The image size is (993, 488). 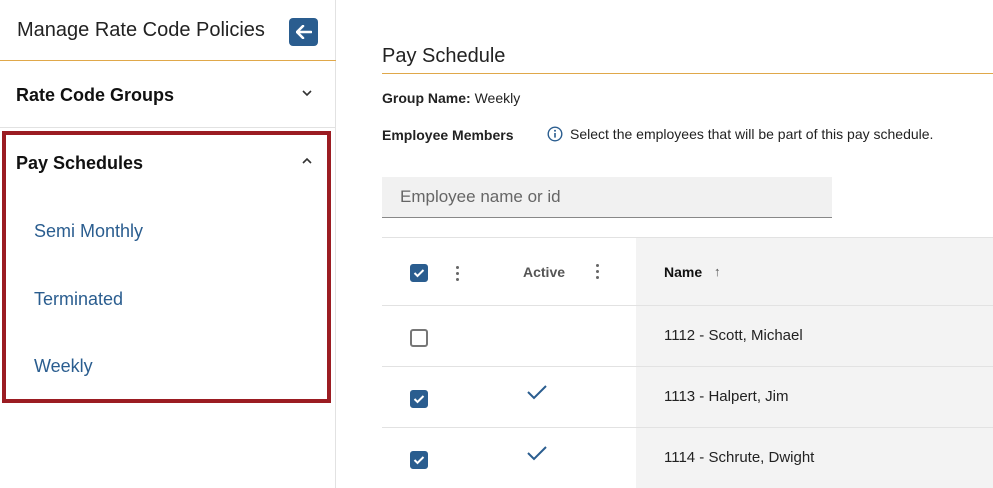 I want to click on group-name-row: Group Name: Weekly, so click(x=451, y=98).